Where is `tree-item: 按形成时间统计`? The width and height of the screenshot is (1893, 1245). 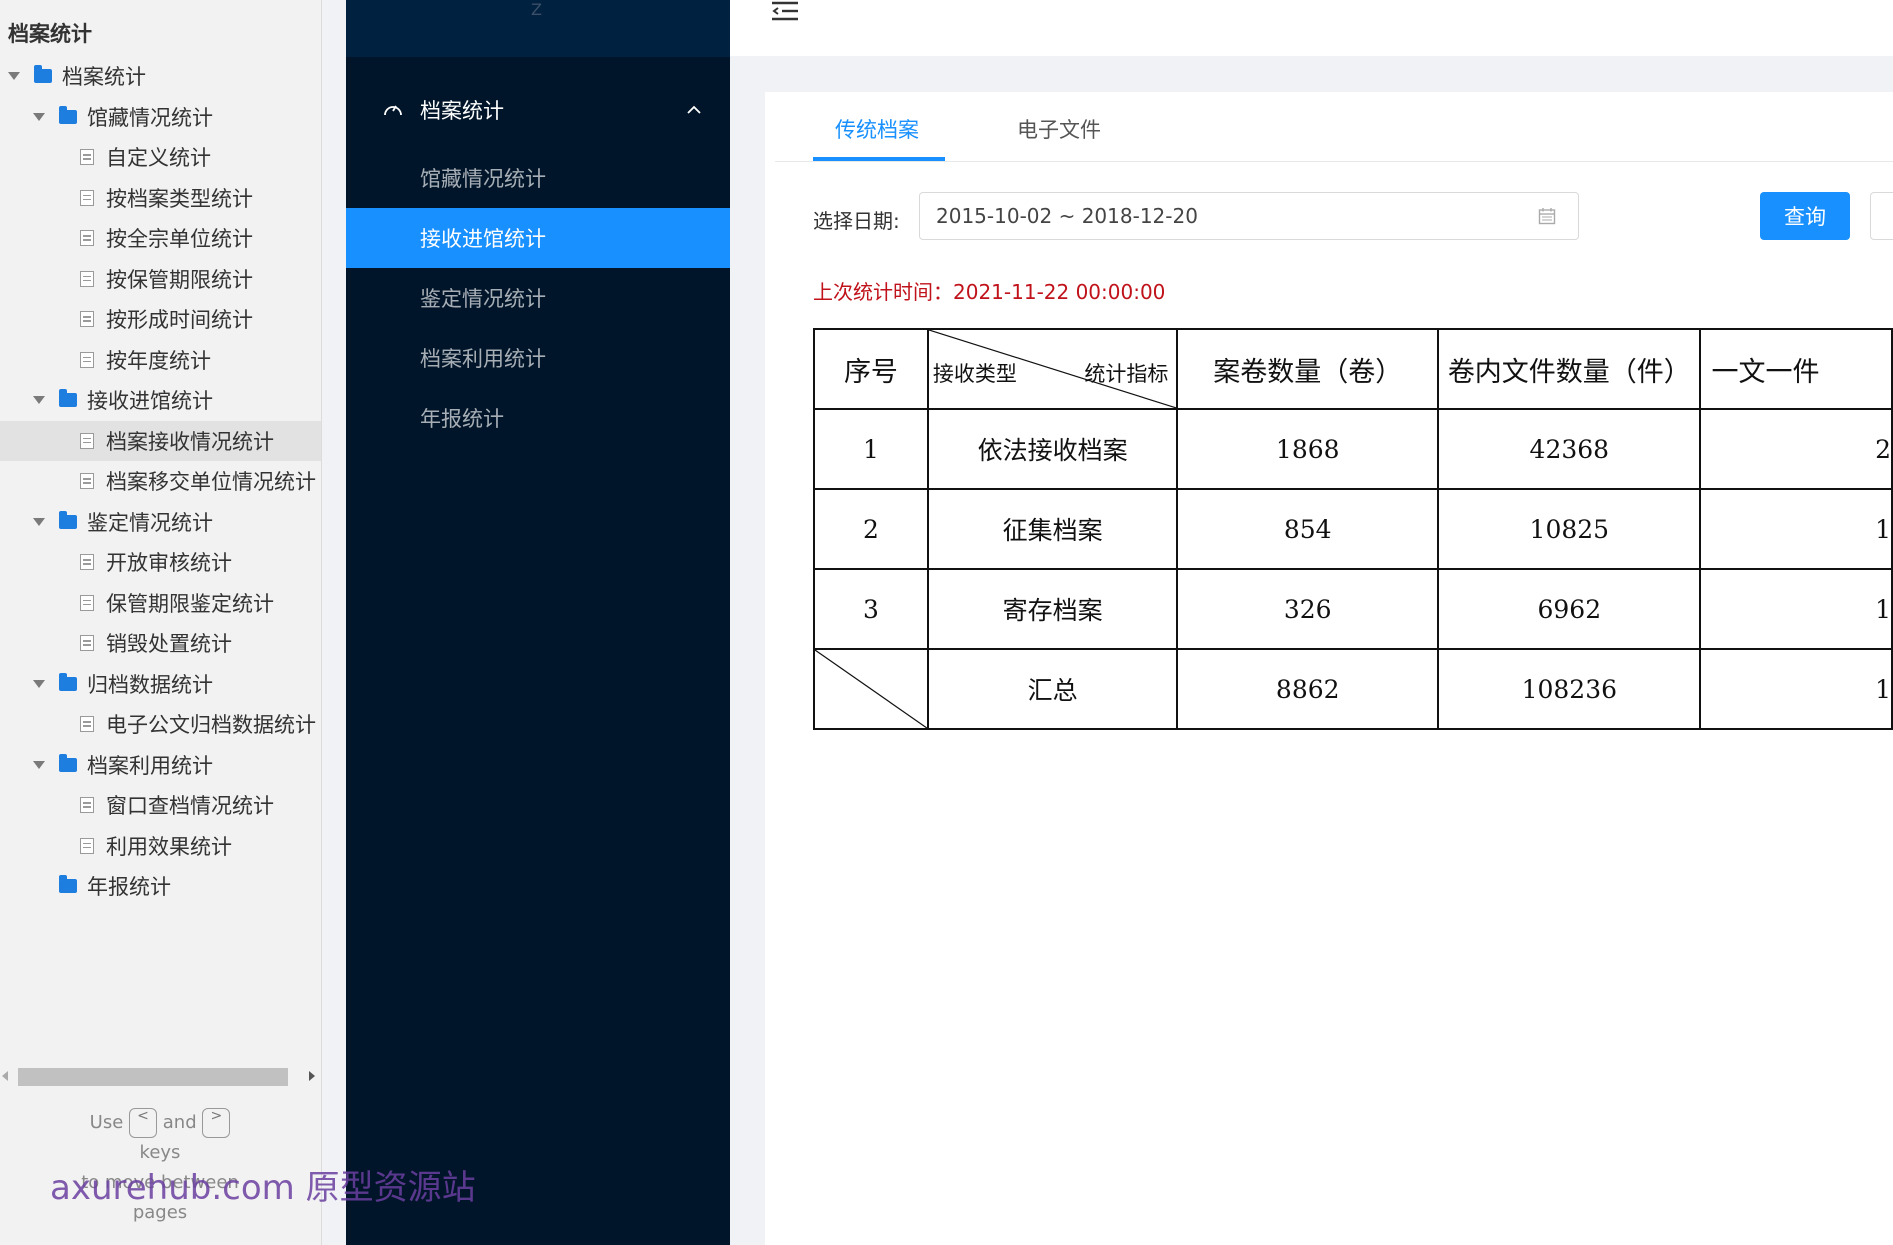
tree-item: 按形成时间统计 is located at coordinates (160, 319).